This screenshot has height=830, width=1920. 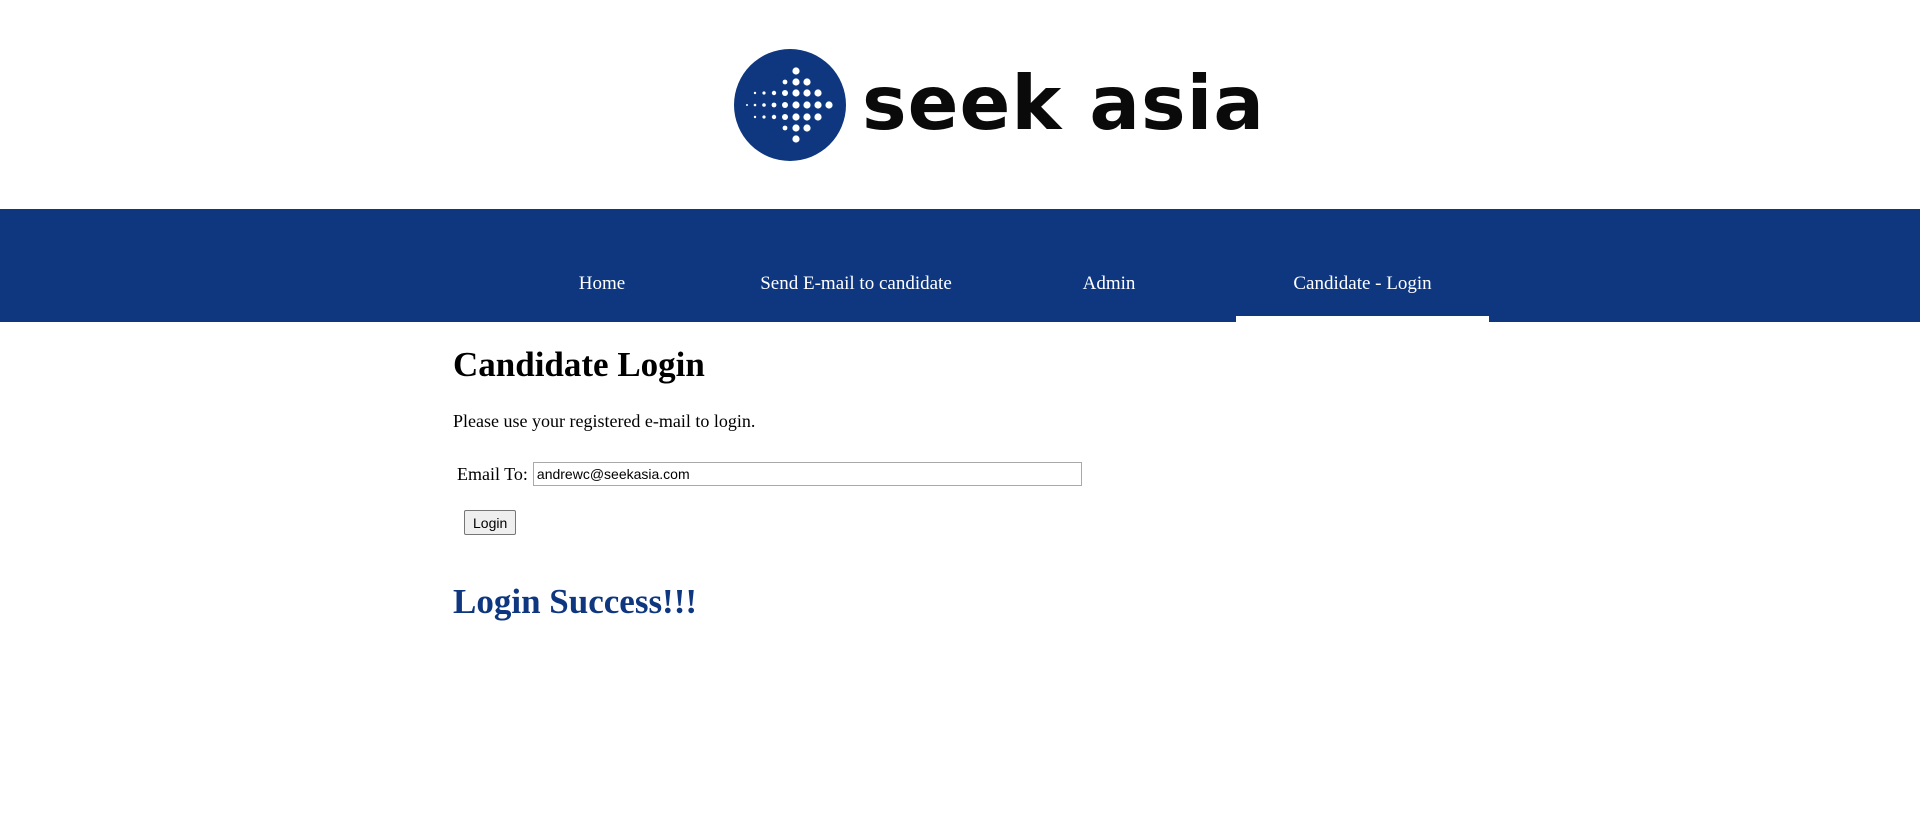 What do you see at coordinates (1109, 265) in the screenshot?
I see `nav-item-admin: Admin` at bounding box center [1109, 265].